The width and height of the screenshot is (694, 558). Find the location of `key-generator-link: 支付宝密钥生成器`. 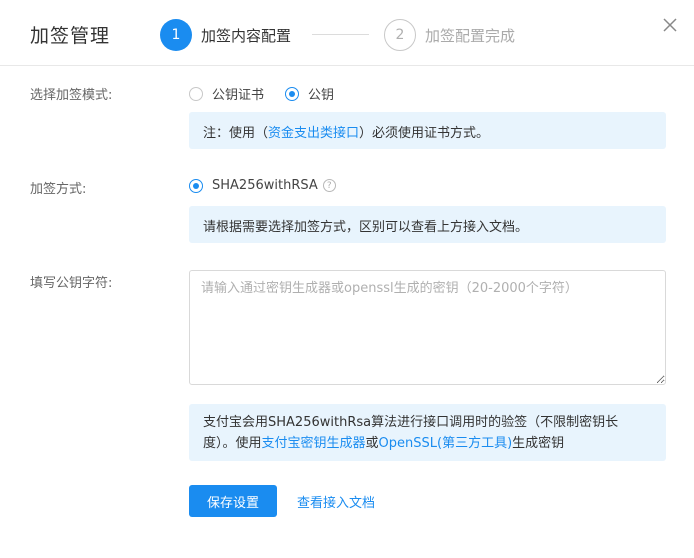

key-generator-link: 支付宝密钥生成器 is located at coordinates (314, 443).